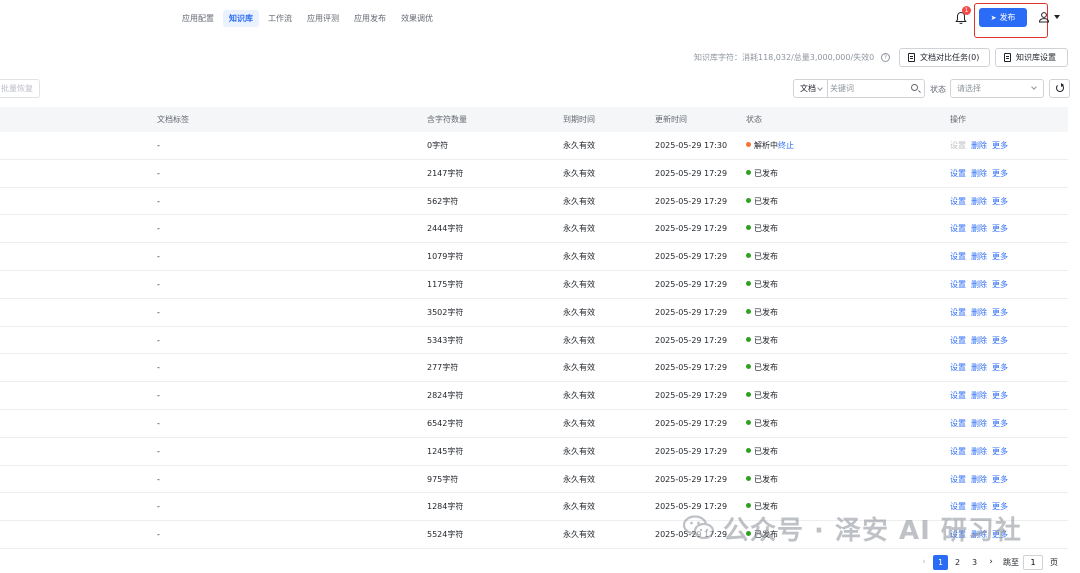 This screenshot has height=573, width=1080. What do you see at coordinates (885, 57) in the screenshot?
I see `help-icon: ?` at bounding box center [885, 57].